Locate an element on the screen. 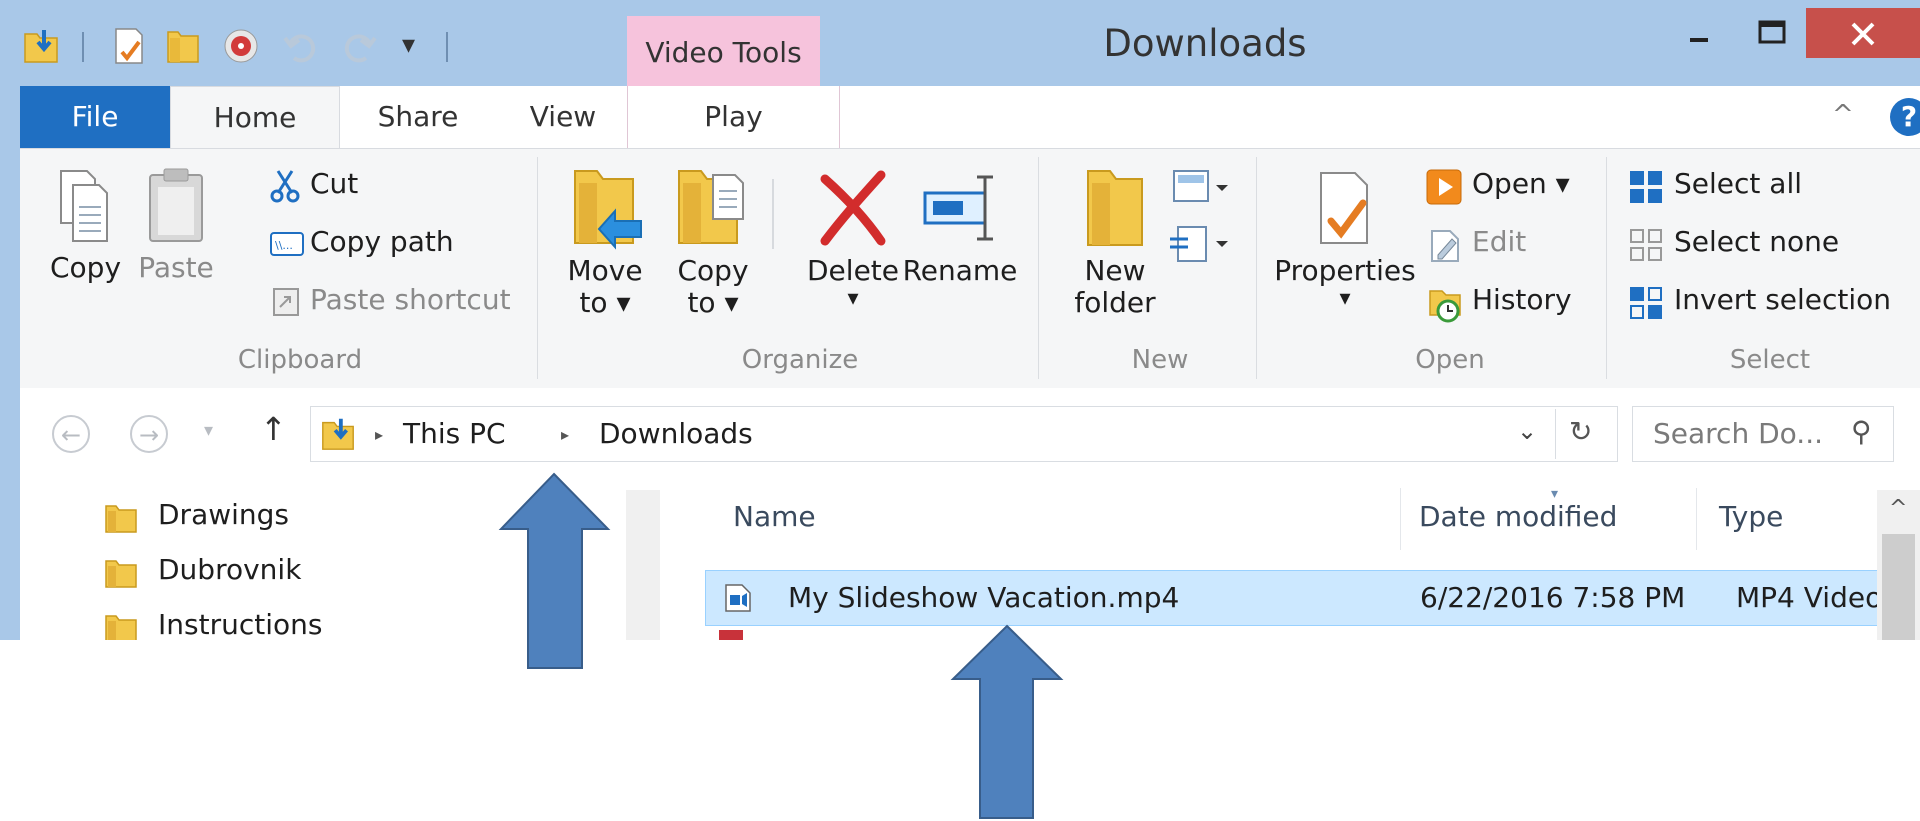  callout-arrow-file-row is located at coordinates (1007, 721).